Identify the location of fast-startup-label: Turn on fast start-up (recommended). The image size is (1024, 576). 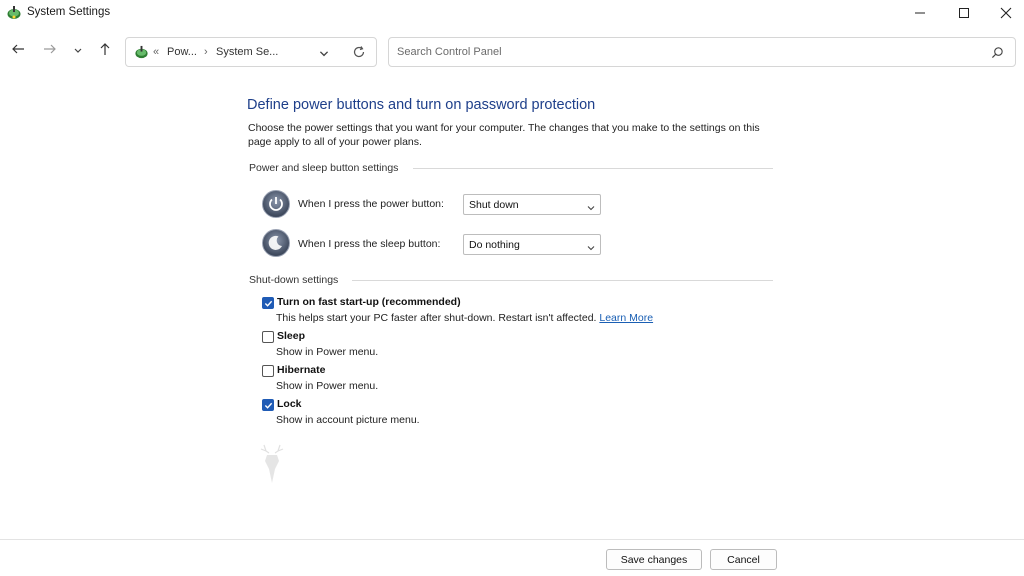
(369, 302).